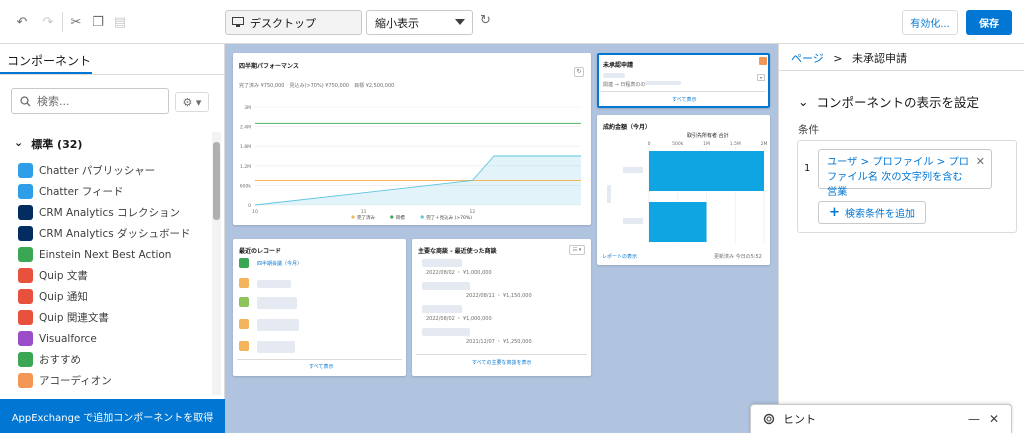  What do you see at coordinates (678, 144) in the screenshot?
I see `x-tick-label: 500k` at bounding box center [678, 144].